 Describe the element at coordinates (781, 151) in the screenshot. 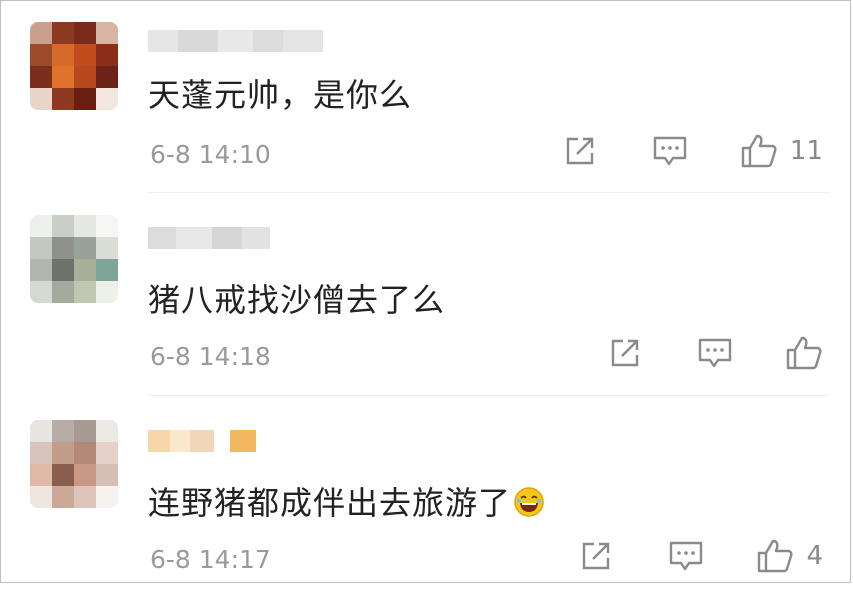

I see `like-button: 11` at that location.